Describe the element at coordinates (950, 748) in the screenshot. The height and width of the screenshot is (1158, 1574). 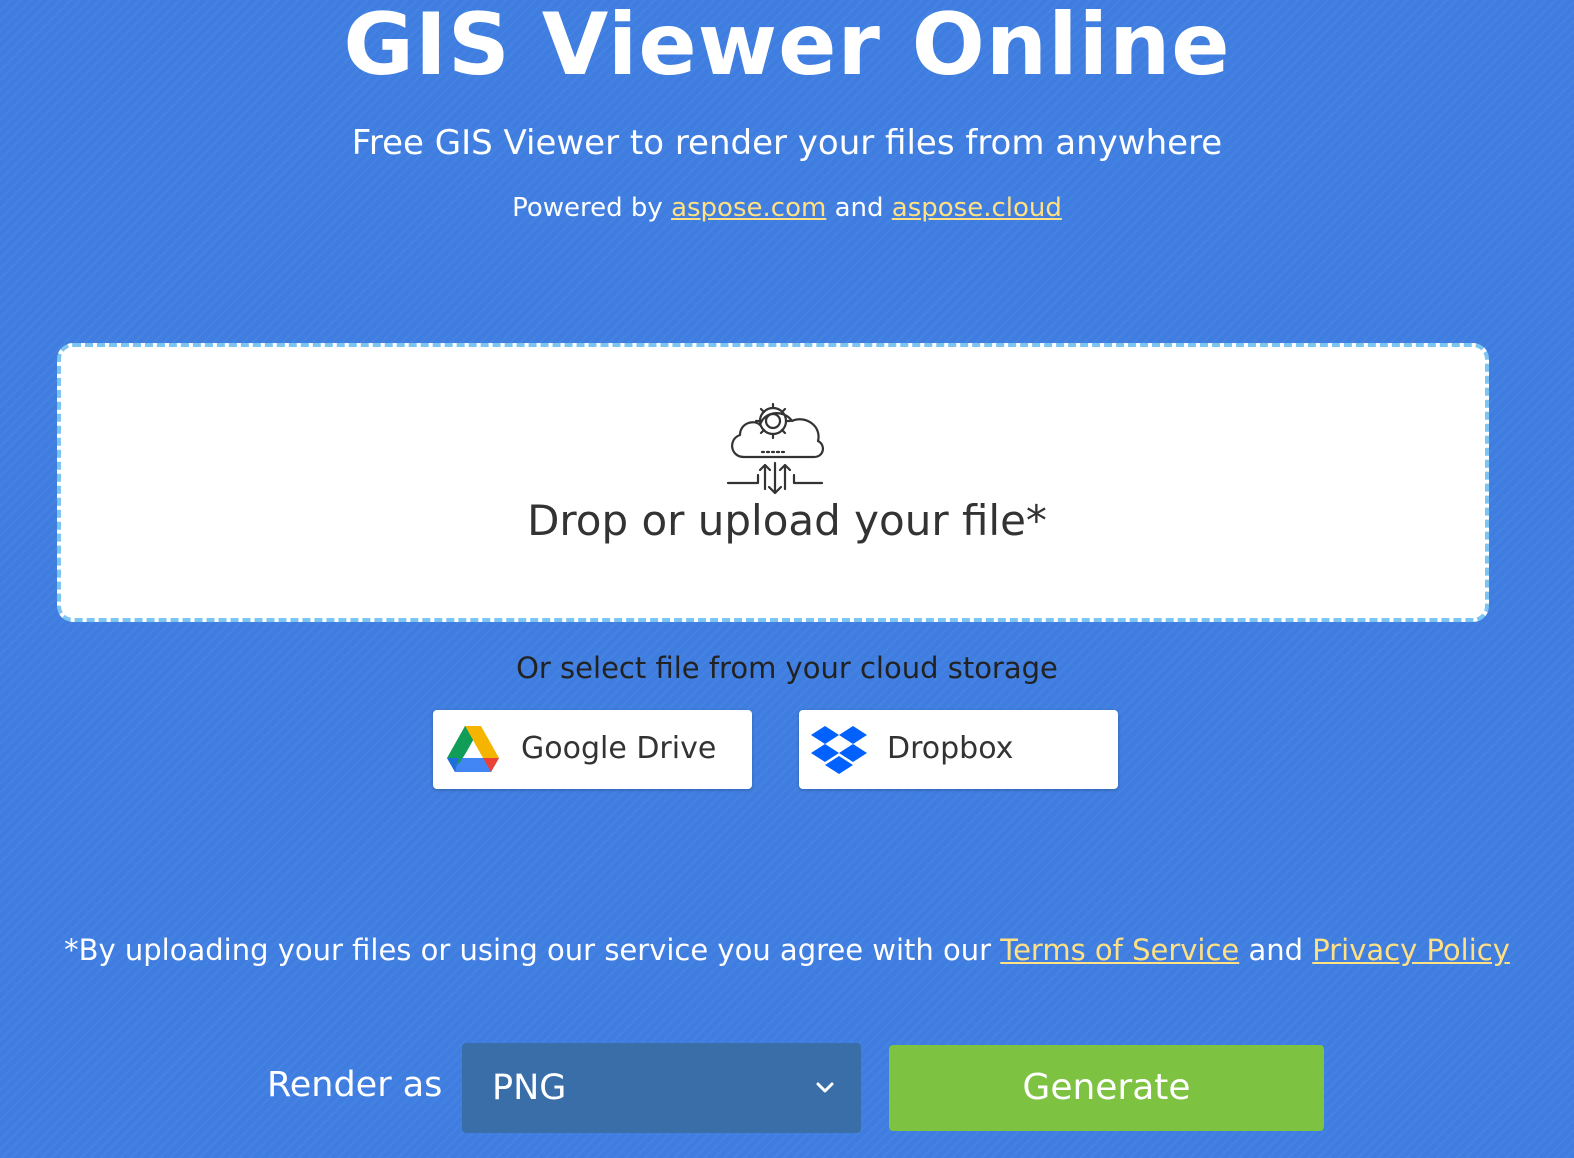
I see `dropbox-label: Dropbox` at that location.